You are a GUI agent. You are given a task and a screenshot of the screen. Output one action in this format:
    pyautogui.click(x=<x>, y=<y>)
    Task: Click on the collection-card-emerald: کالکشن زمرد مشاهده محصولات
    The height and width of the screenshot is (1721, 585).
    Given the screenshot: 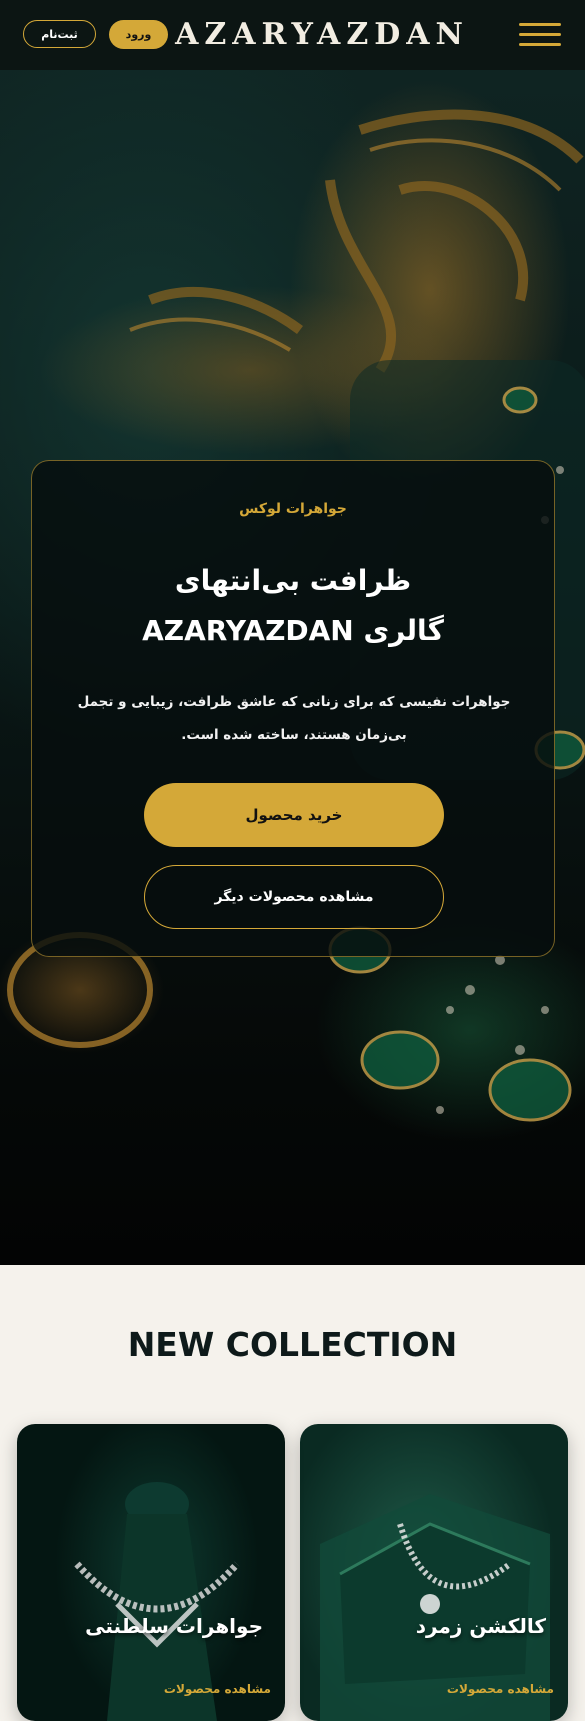 What is the action you would take?
    pyautogui.click(x=434, y=1572)
    